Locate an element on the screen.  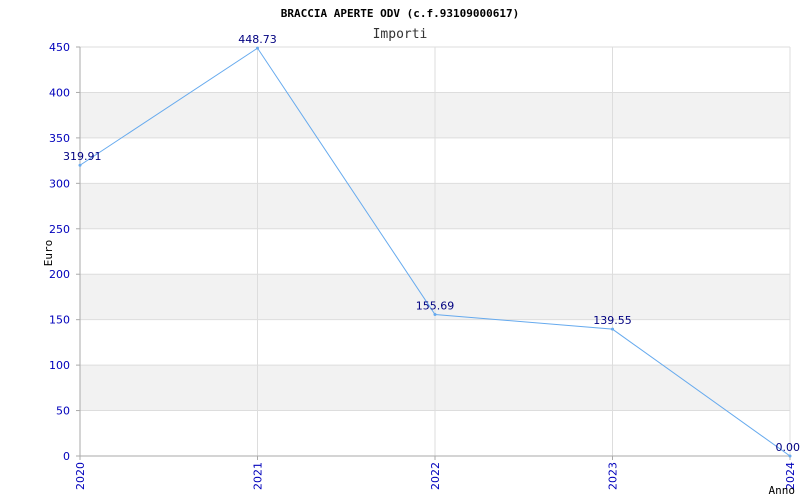
x-tick-label: 2020 is located at coordinates (80, 476).